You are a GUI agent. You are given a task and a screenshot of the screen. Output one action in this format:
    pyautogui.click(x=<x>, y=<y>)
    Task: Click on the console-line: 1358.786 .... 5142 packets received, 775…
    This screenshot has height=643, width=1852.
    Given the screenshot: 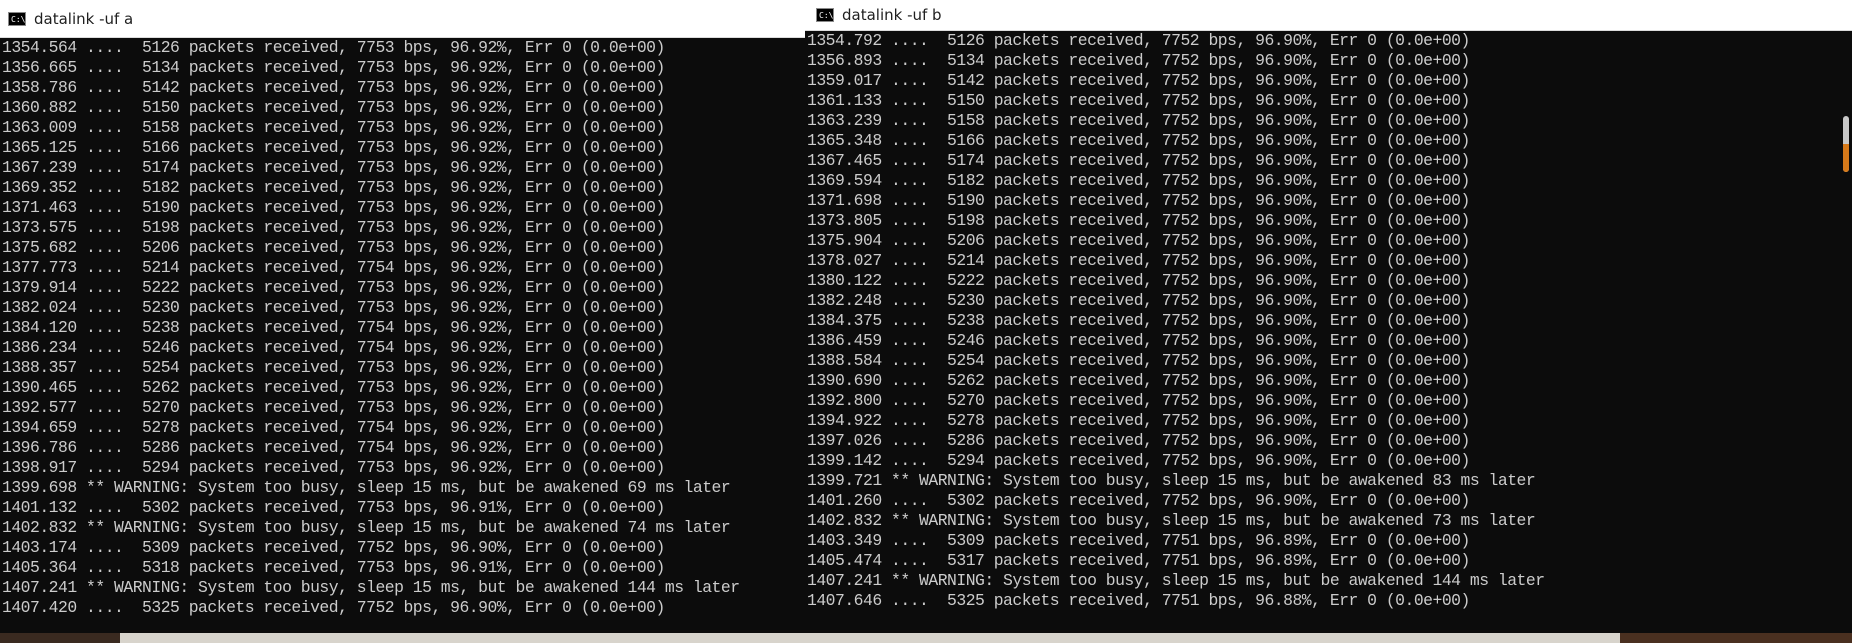 What is the action you would take?
    pyautogui.click(x=333, y=87)
    